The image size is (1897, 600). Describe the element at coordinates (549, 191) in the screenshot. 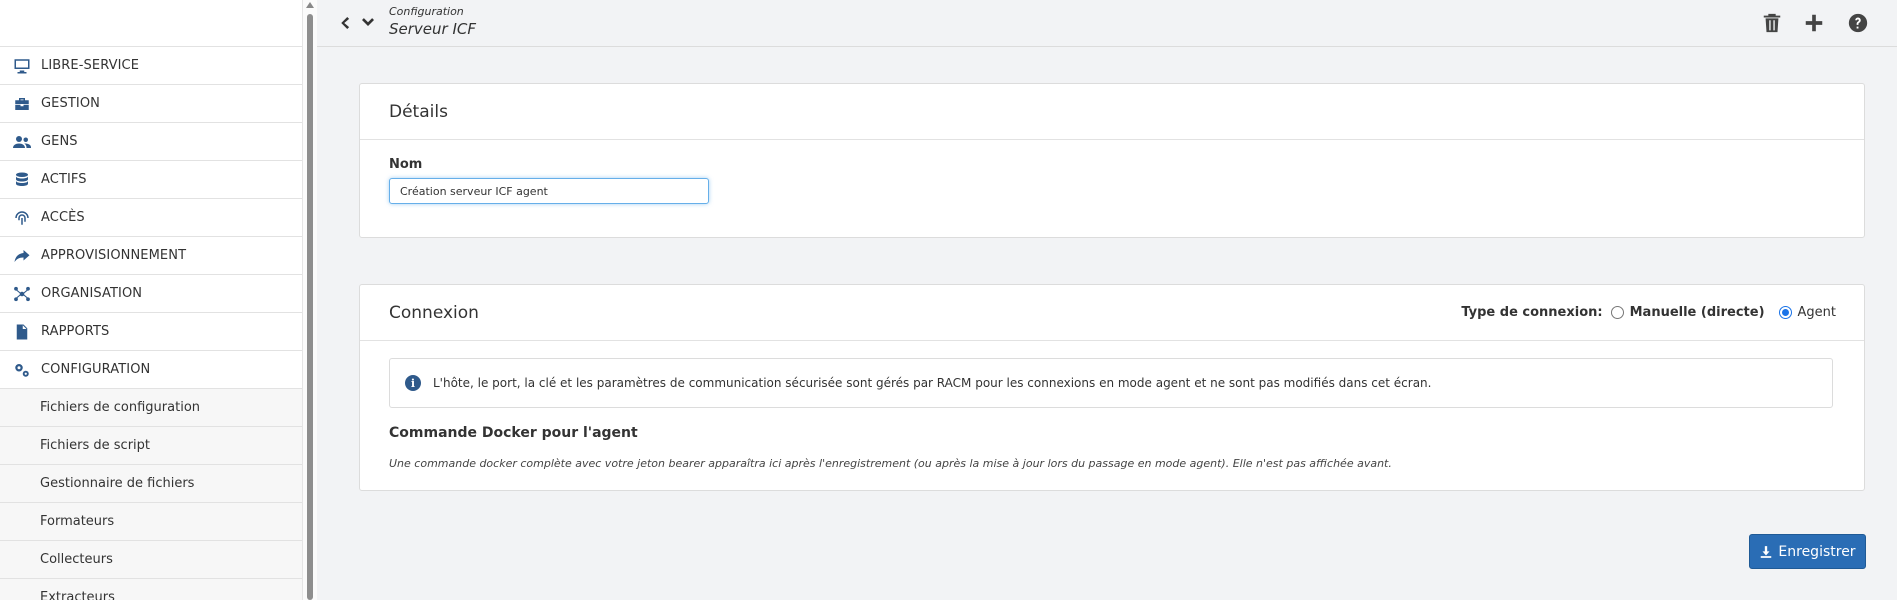

I see `name-input` at that location.